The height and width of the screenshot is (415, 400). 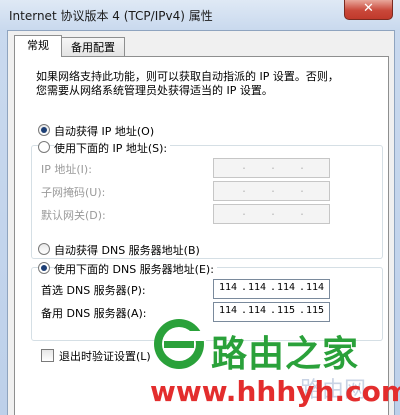 What do you see at coordinates (93, 290) in the screenshot?
I see `preferred-dns-label: 首选 DNS 服务器(P):` at bounding box center [93, 290].